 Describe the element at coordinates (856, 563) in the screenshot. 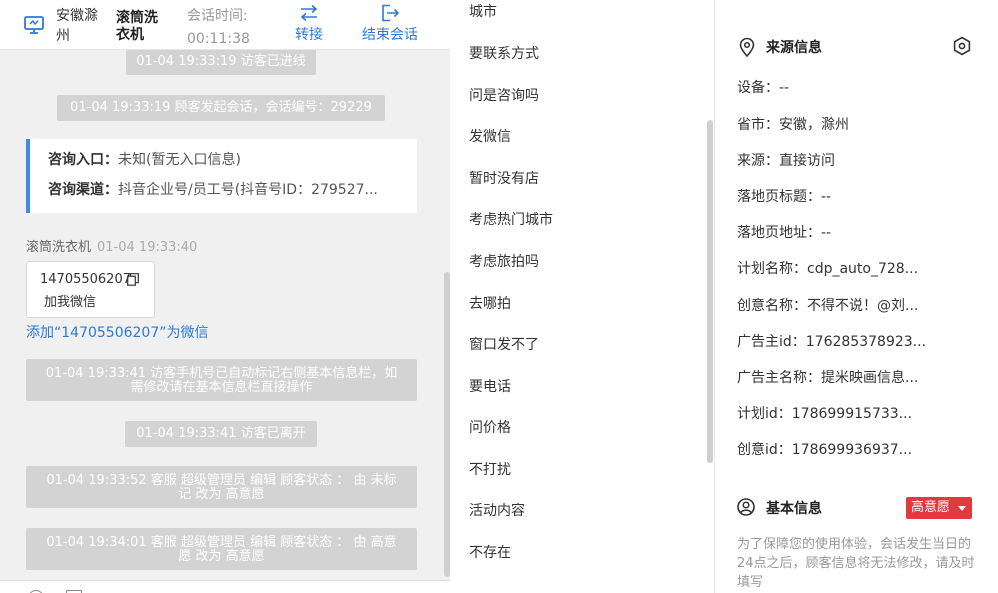

I see `basic-info-notice: 为了保障您的使用体验，会话发生当日的24点之后，顾客信息将无法修改，请及时填写` at that location.